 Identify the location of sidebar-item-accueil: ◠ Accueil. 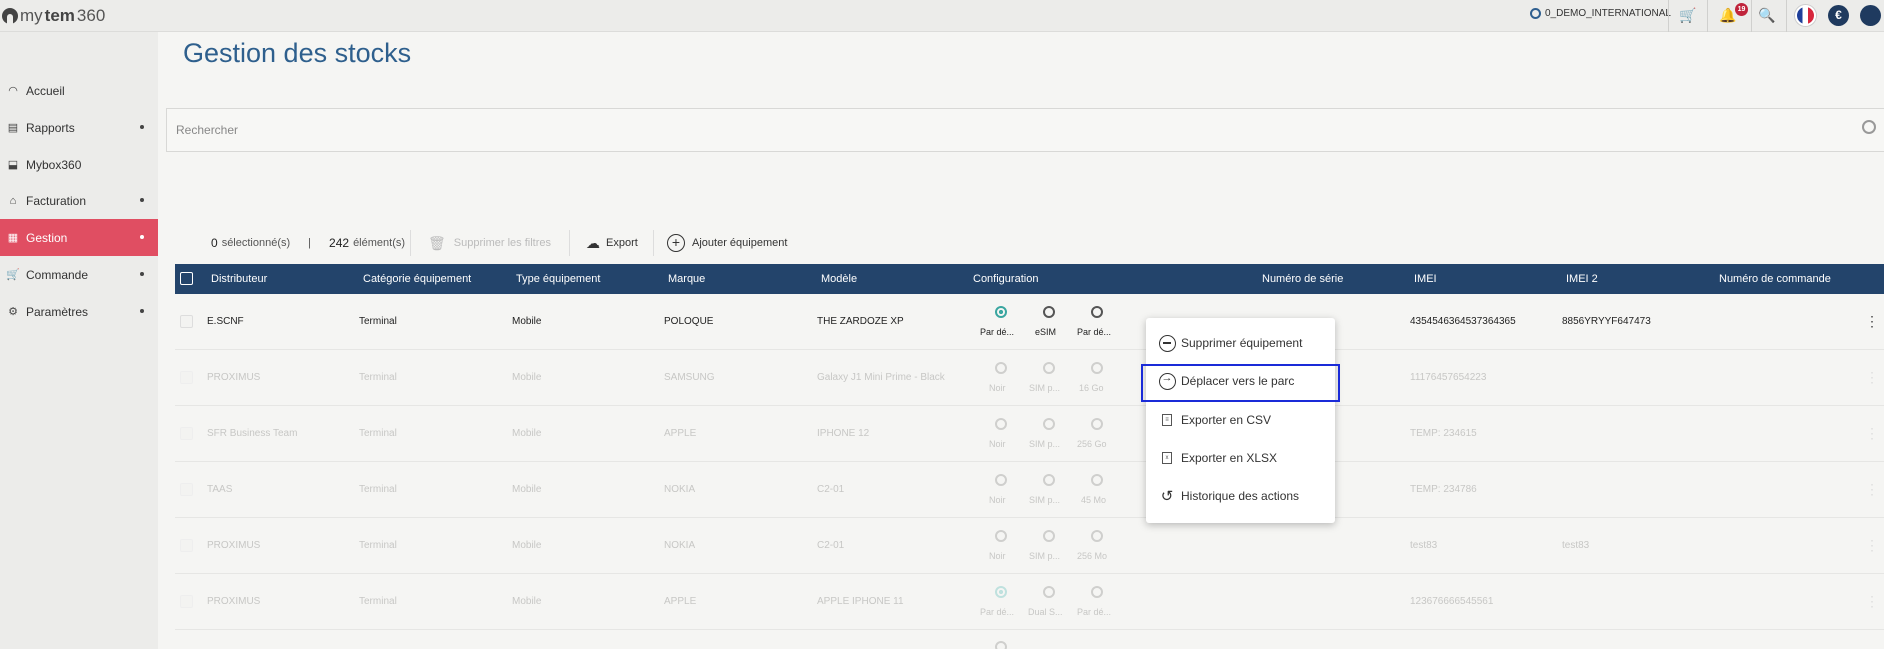
(79, 90).